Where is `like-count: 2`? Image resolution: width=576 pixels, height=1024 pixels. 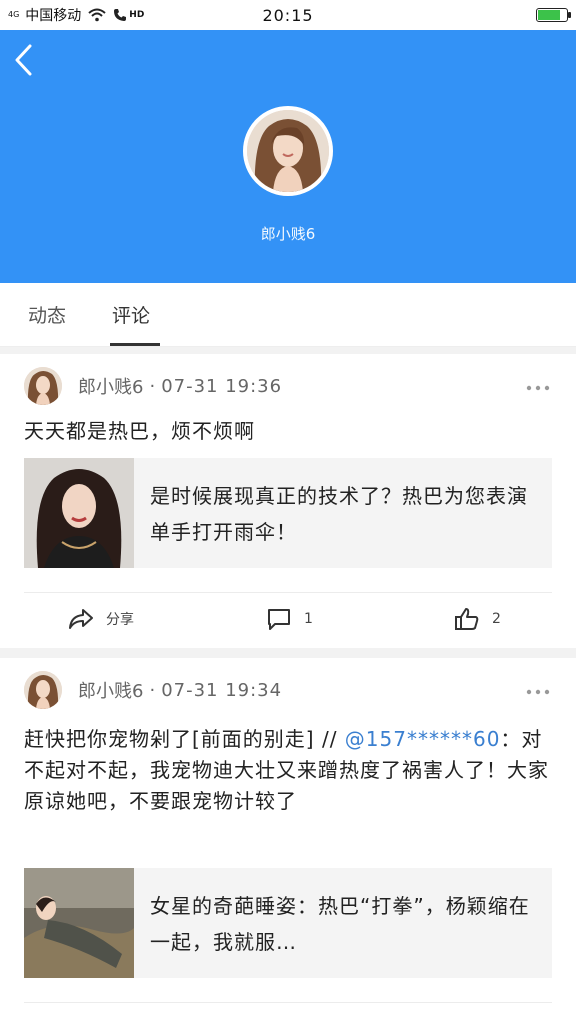 like-count: 2 is located at coordinates (496, 619).